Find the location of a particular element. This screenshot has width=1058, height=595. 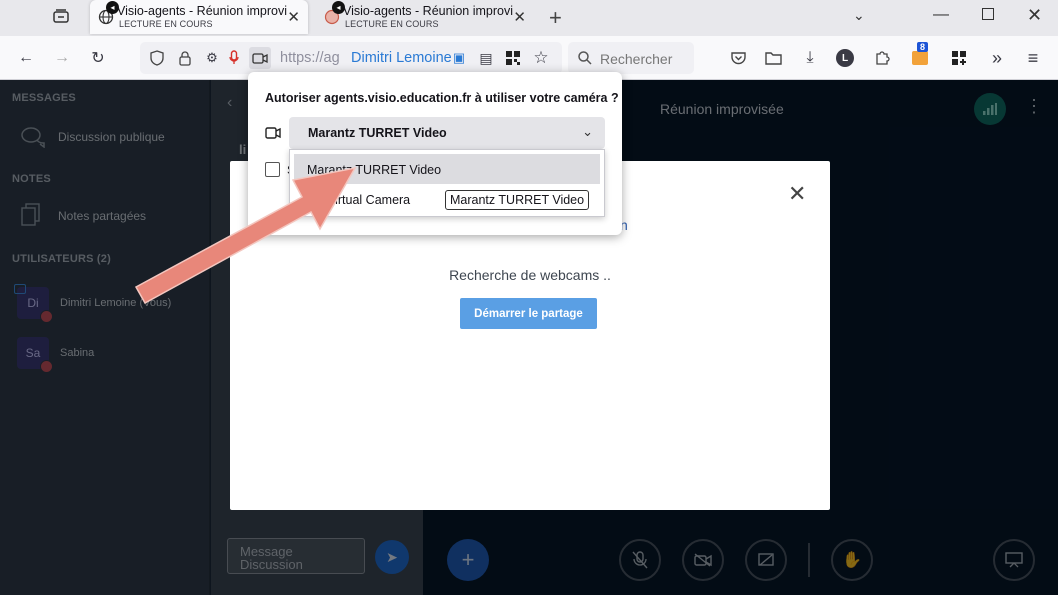

lock-icon is located at coordinates (185, 58).